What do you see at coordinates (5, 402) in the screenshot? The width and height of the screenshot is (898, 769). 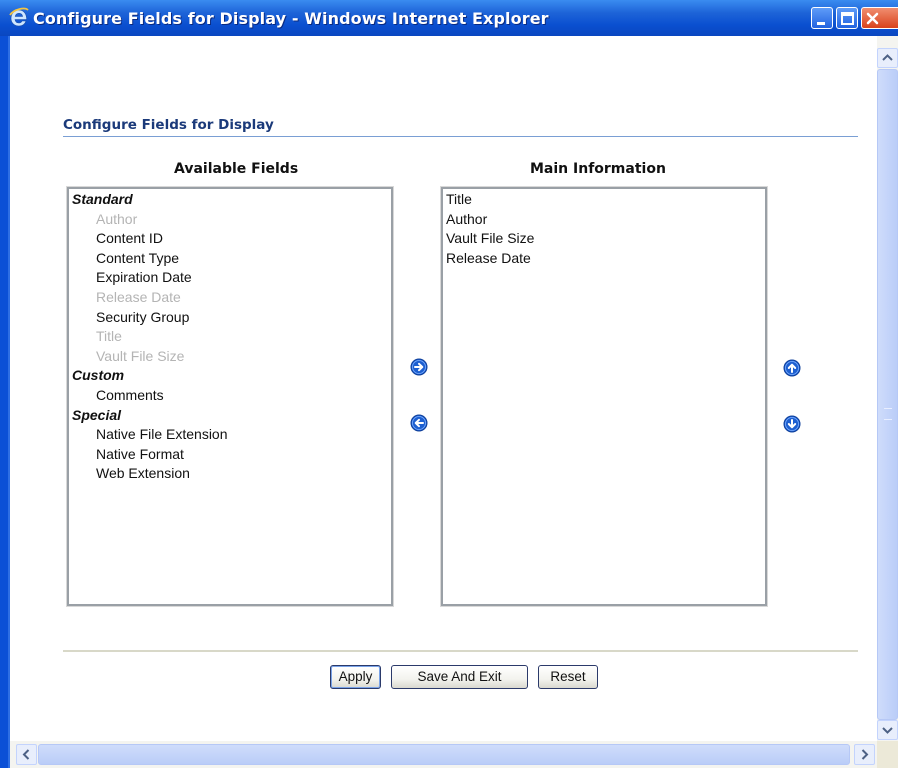 I see `window-frame-left` at bounding box center [5, 402].